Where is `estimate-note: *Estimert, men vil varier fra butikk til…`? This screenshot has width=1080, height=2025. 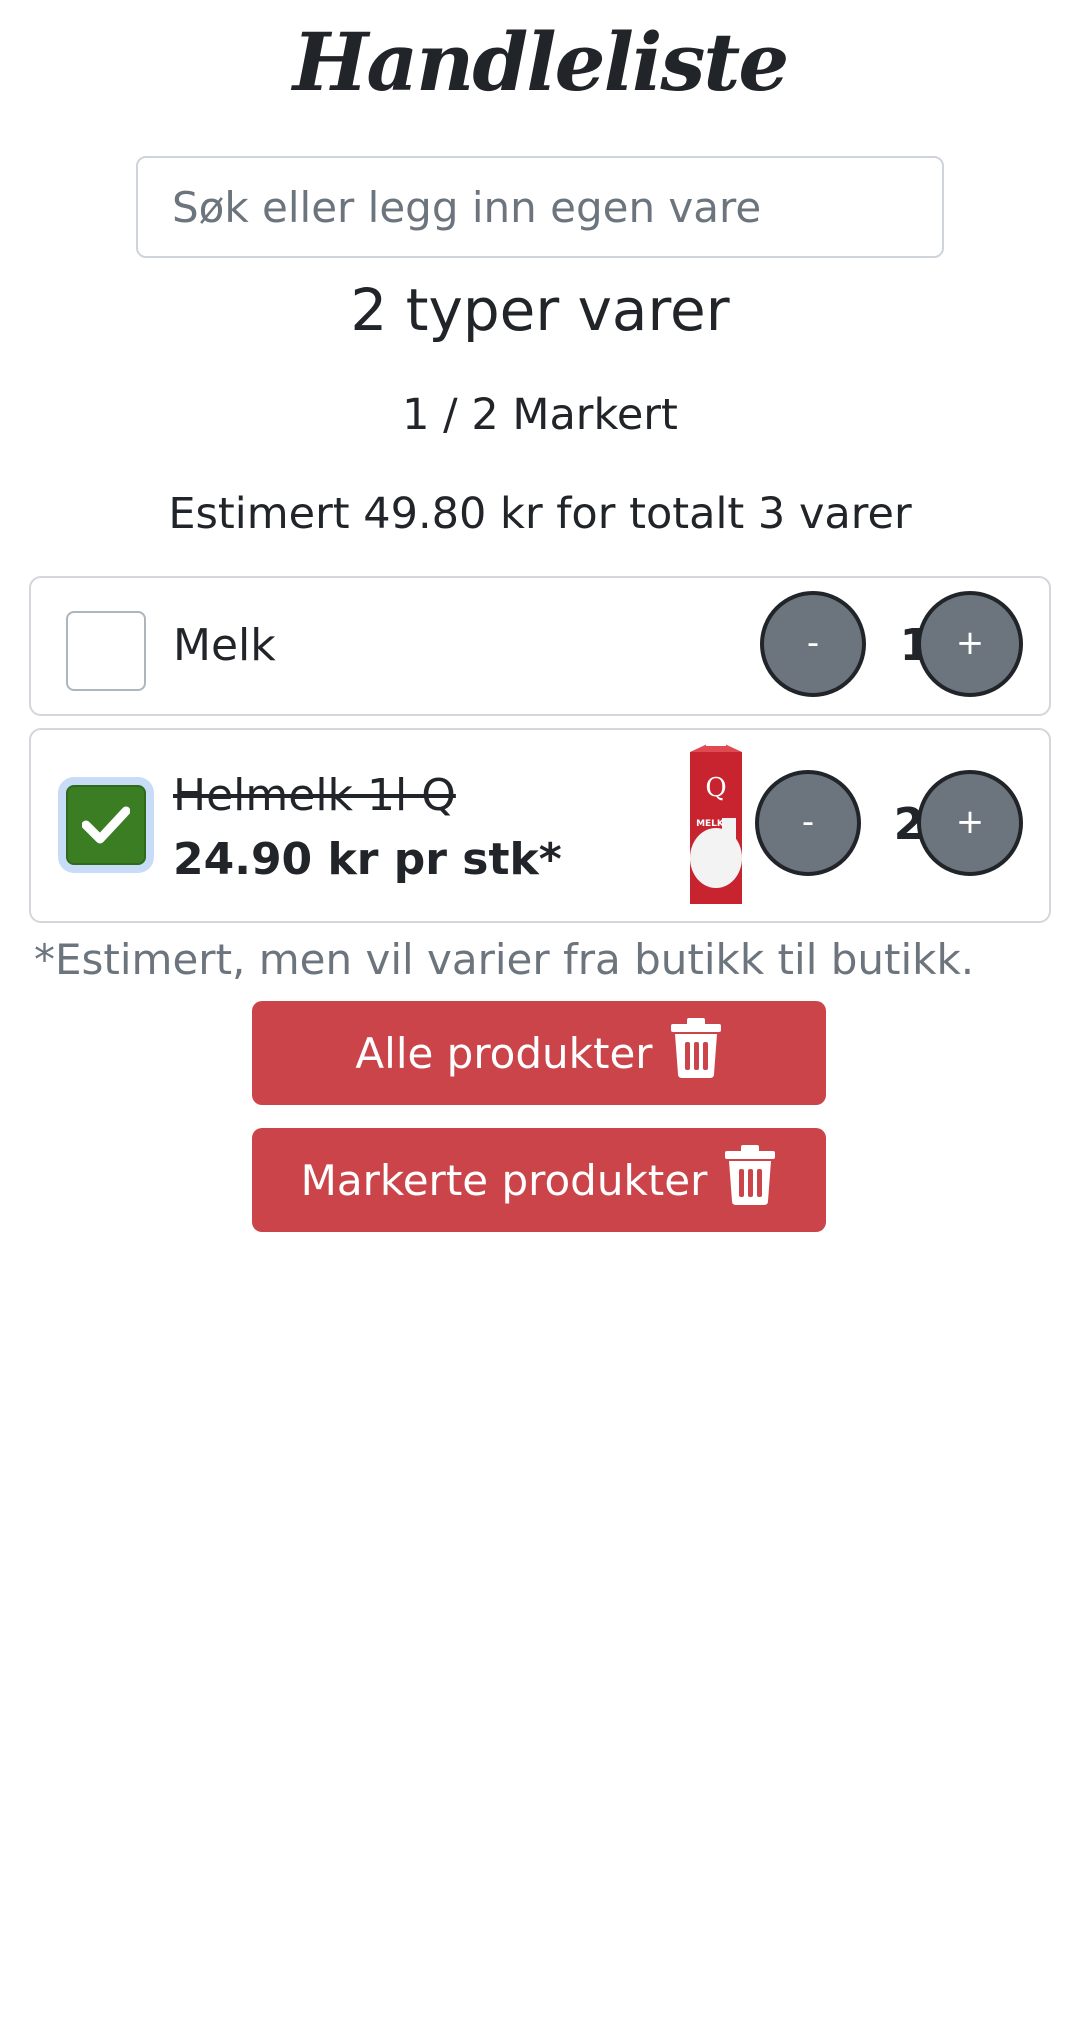
estimate-note: *Estimert, men vil varier fra butikk til… is located at coordinates (504, 959).